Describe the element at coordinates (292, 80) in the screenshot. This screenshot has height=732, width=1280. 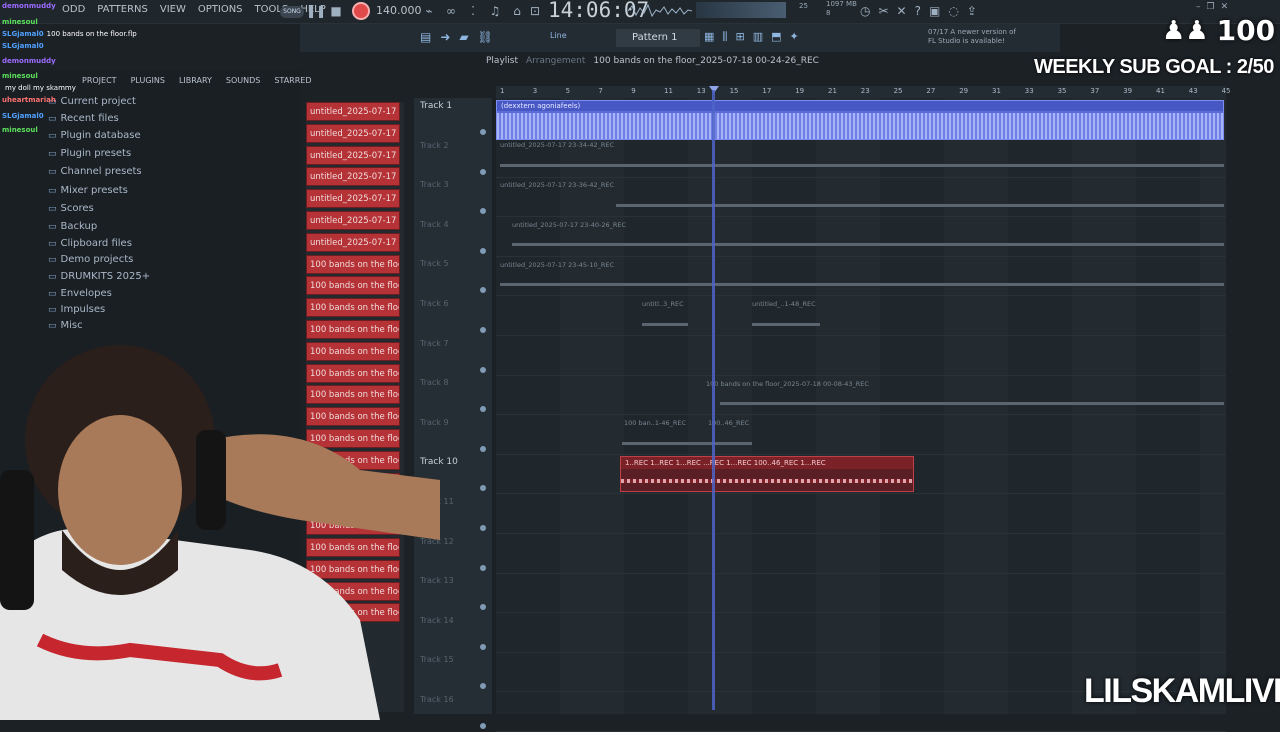
I see `browser-tab: STARRED` at that location.